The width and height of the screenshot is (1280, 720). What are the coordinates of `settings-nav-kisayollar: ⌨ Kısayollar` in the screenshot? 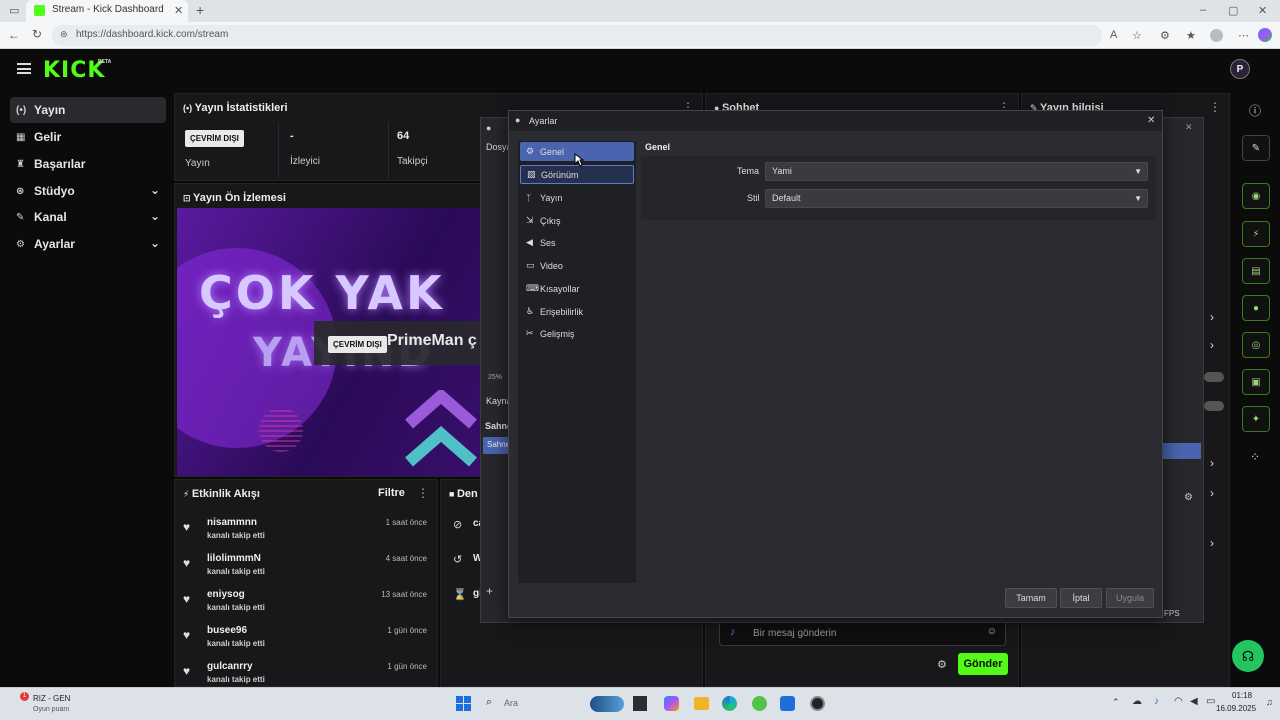 It's located at (577, 288).